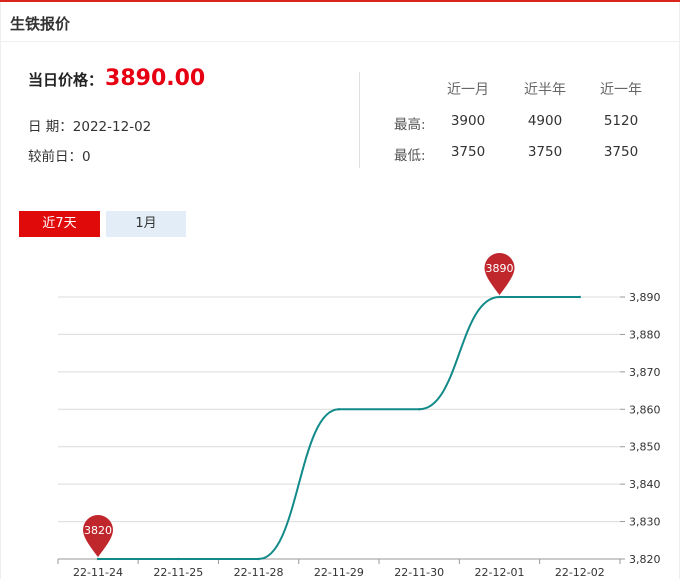 This screenshot has height=579, width=680. What do you see at coordinates (645, 409) in the screenshot?
I see `y-tick-label: 3,860` at bounding box center [645, 409].